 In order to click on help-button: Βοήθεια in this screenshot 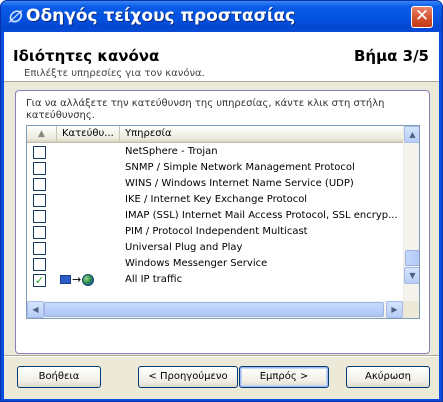, I will do `click(59, 377)`.